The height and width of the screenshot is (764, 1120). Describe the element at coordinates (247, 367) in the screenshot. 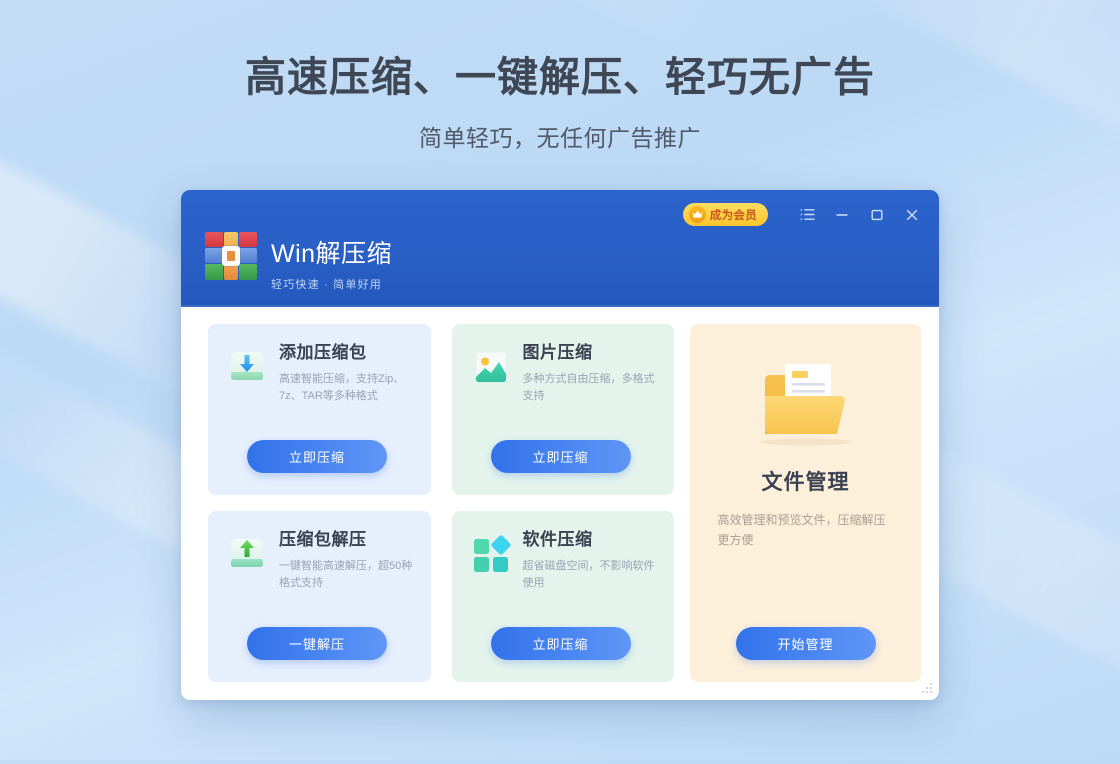

I see `archive-download-icon` at that location.